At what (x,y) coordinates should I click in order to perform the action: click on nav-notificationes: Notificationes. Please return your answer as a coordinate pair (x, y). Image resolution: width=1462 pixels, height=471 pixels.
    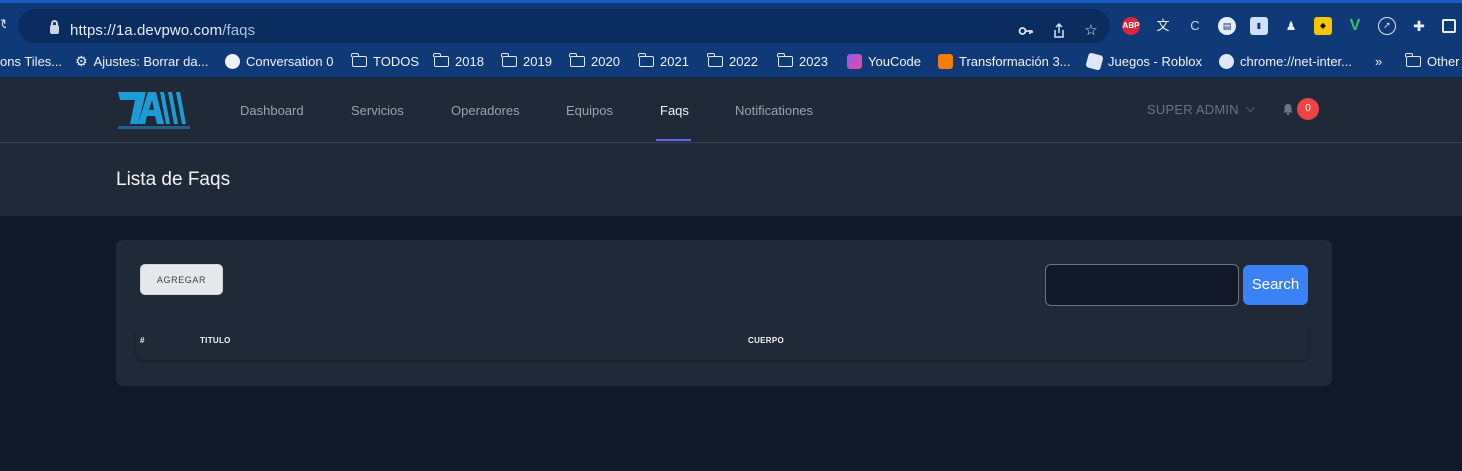
    Looking at the image, I should click on (774, 110).